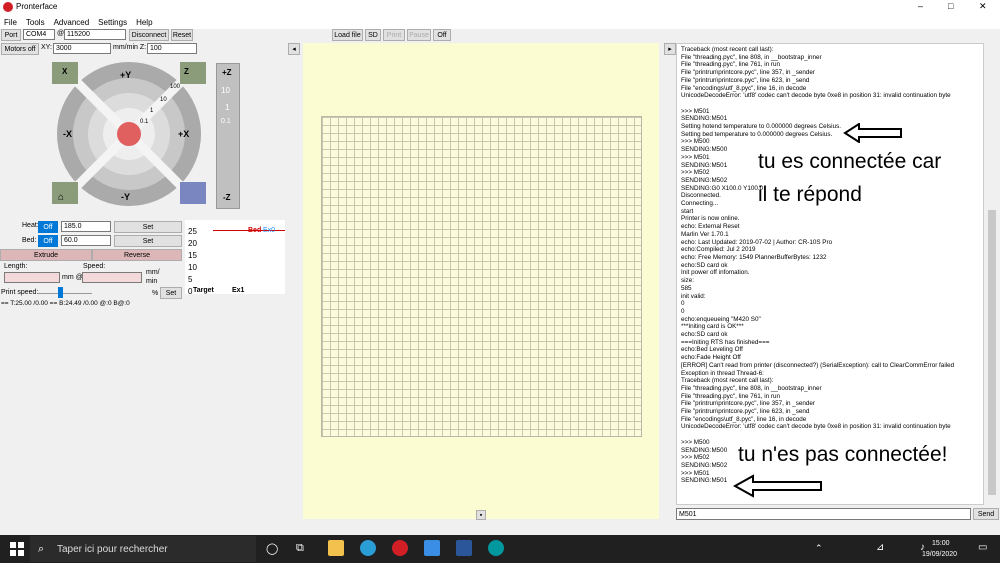 This screenshot has height=563, width=1000. I want to click on load-file-button: Load file, so click(347, 35).